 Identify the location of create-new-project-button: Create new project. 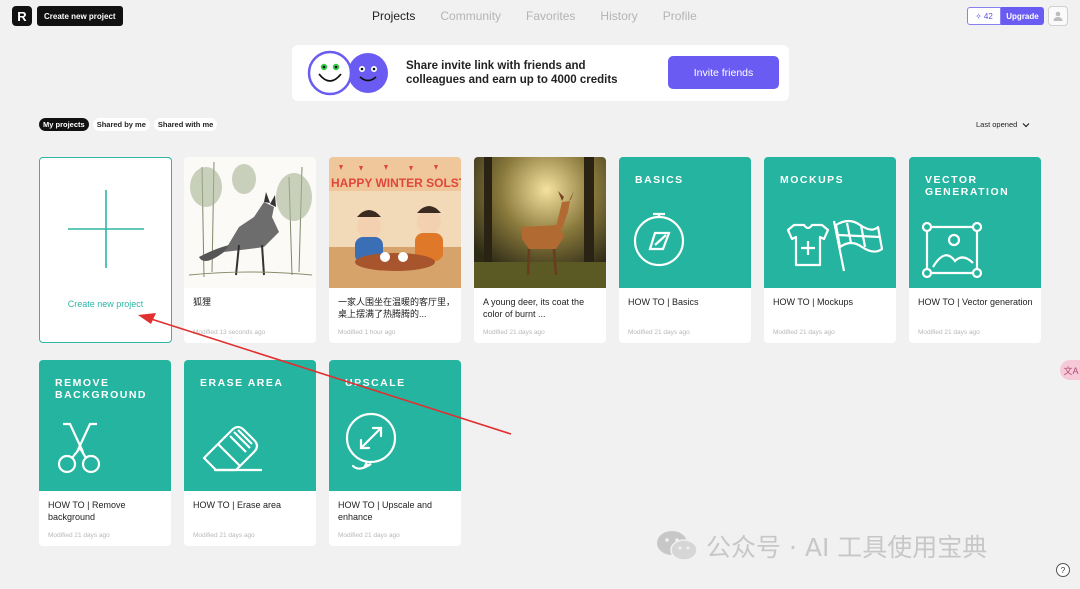
(80, 16).